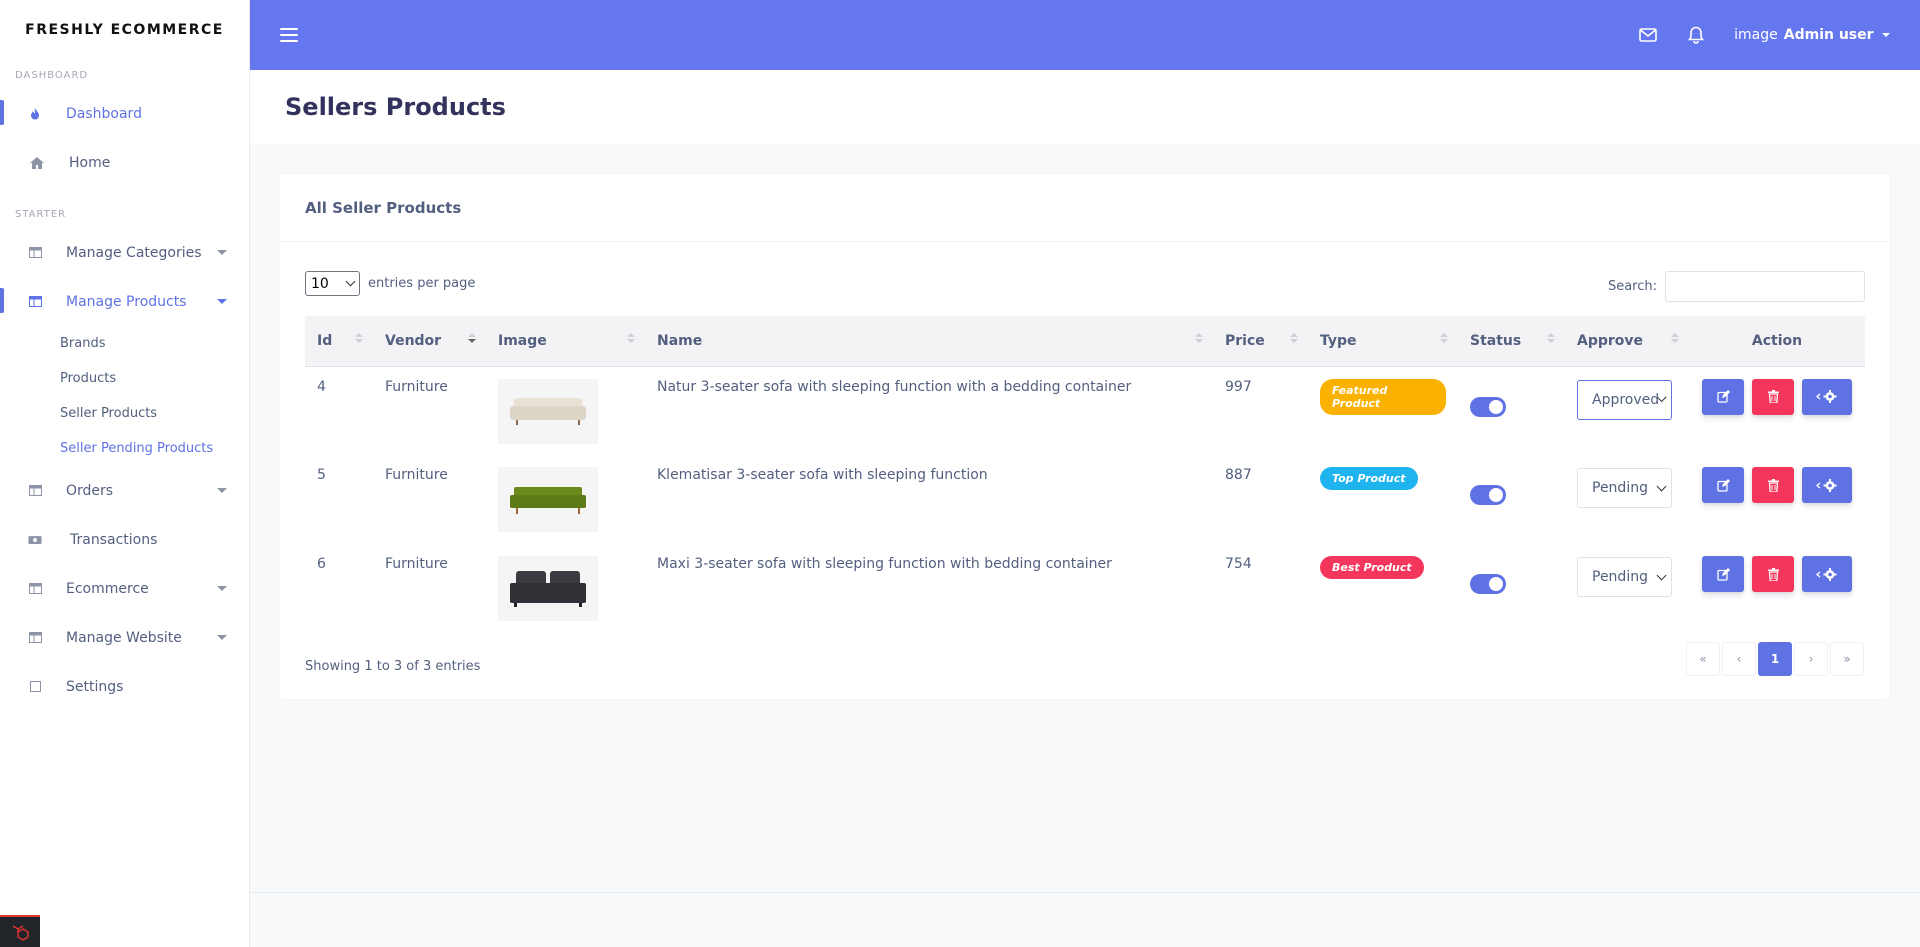  Describe the element at coordinates (124, 588) in the screenshot. I see `sidebar-item-ecommerce: Ecommerce` at that location.